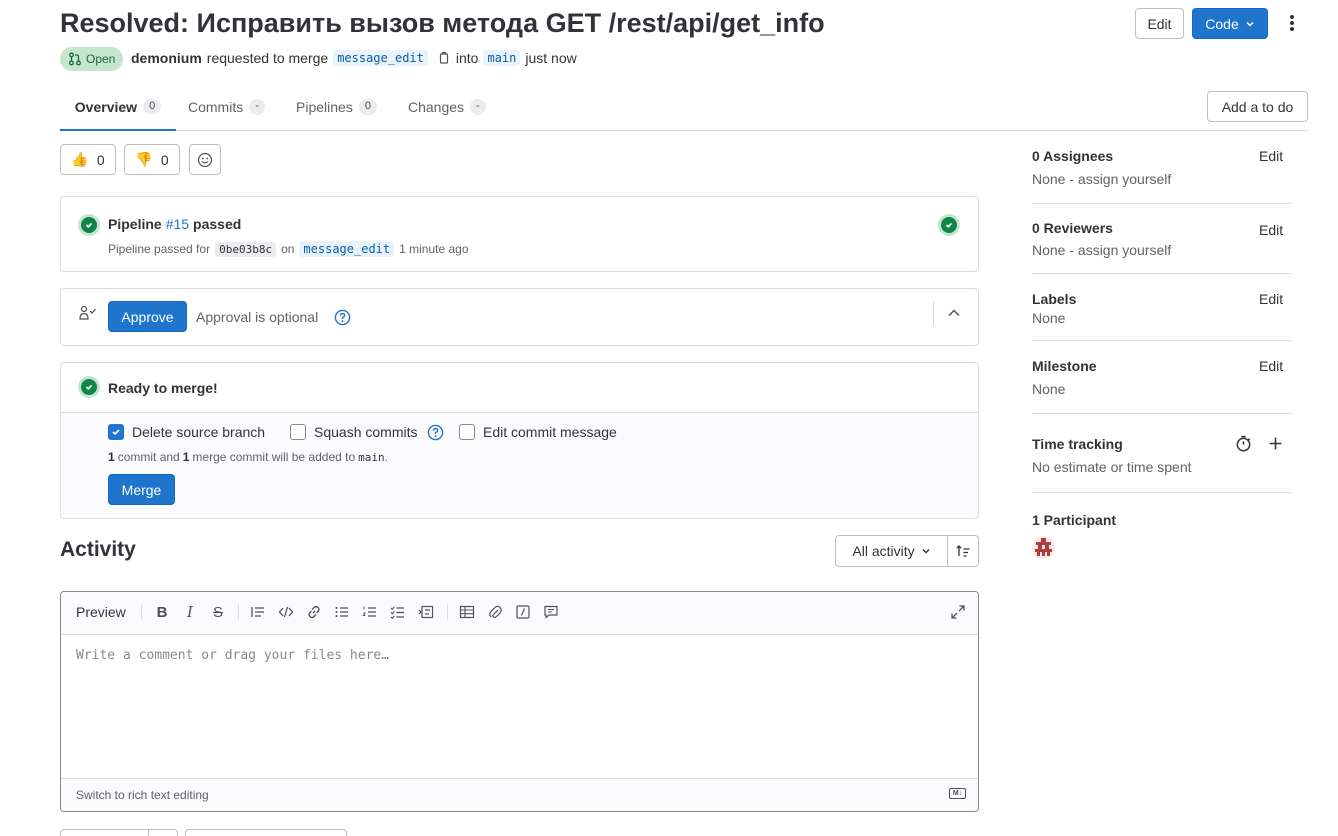 This screenshot has height=836, width=1338. Describe the element at coordinates (166, 58) in the screenshot. I see `author-link: demonium` at that location.